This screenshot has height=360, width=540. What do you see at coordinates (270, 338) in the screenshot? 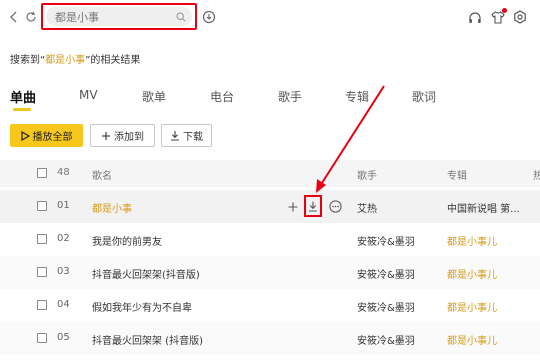
I see `table-row: 05 抖音最火回架架 (抖音版) 安筱冷&墨羽 都是小事儿` at bounding box center [270, 338].